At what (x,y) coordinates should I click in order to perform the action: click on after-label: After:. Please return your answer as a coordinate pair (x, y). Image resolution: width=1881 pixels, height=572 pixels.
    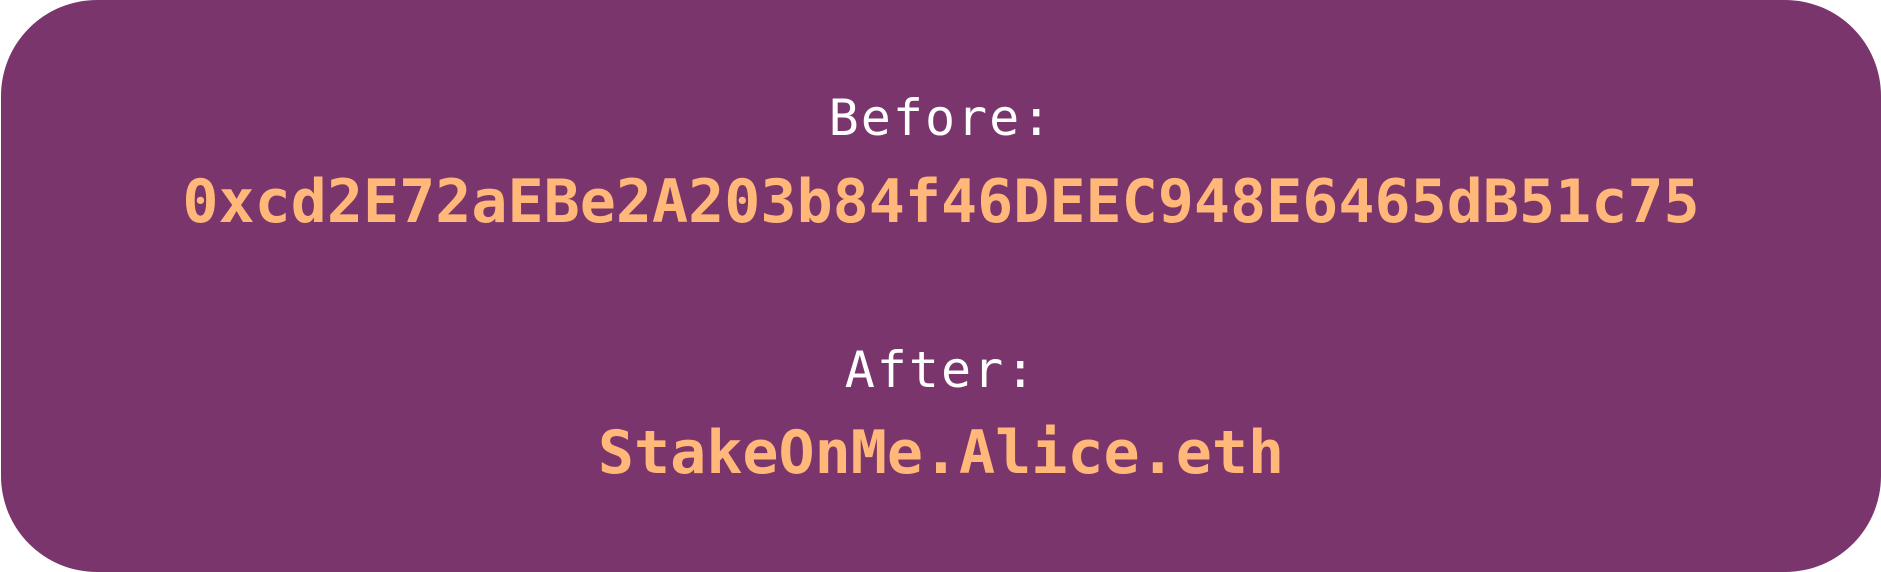
    Looking at the image, I should click on (941, 370).